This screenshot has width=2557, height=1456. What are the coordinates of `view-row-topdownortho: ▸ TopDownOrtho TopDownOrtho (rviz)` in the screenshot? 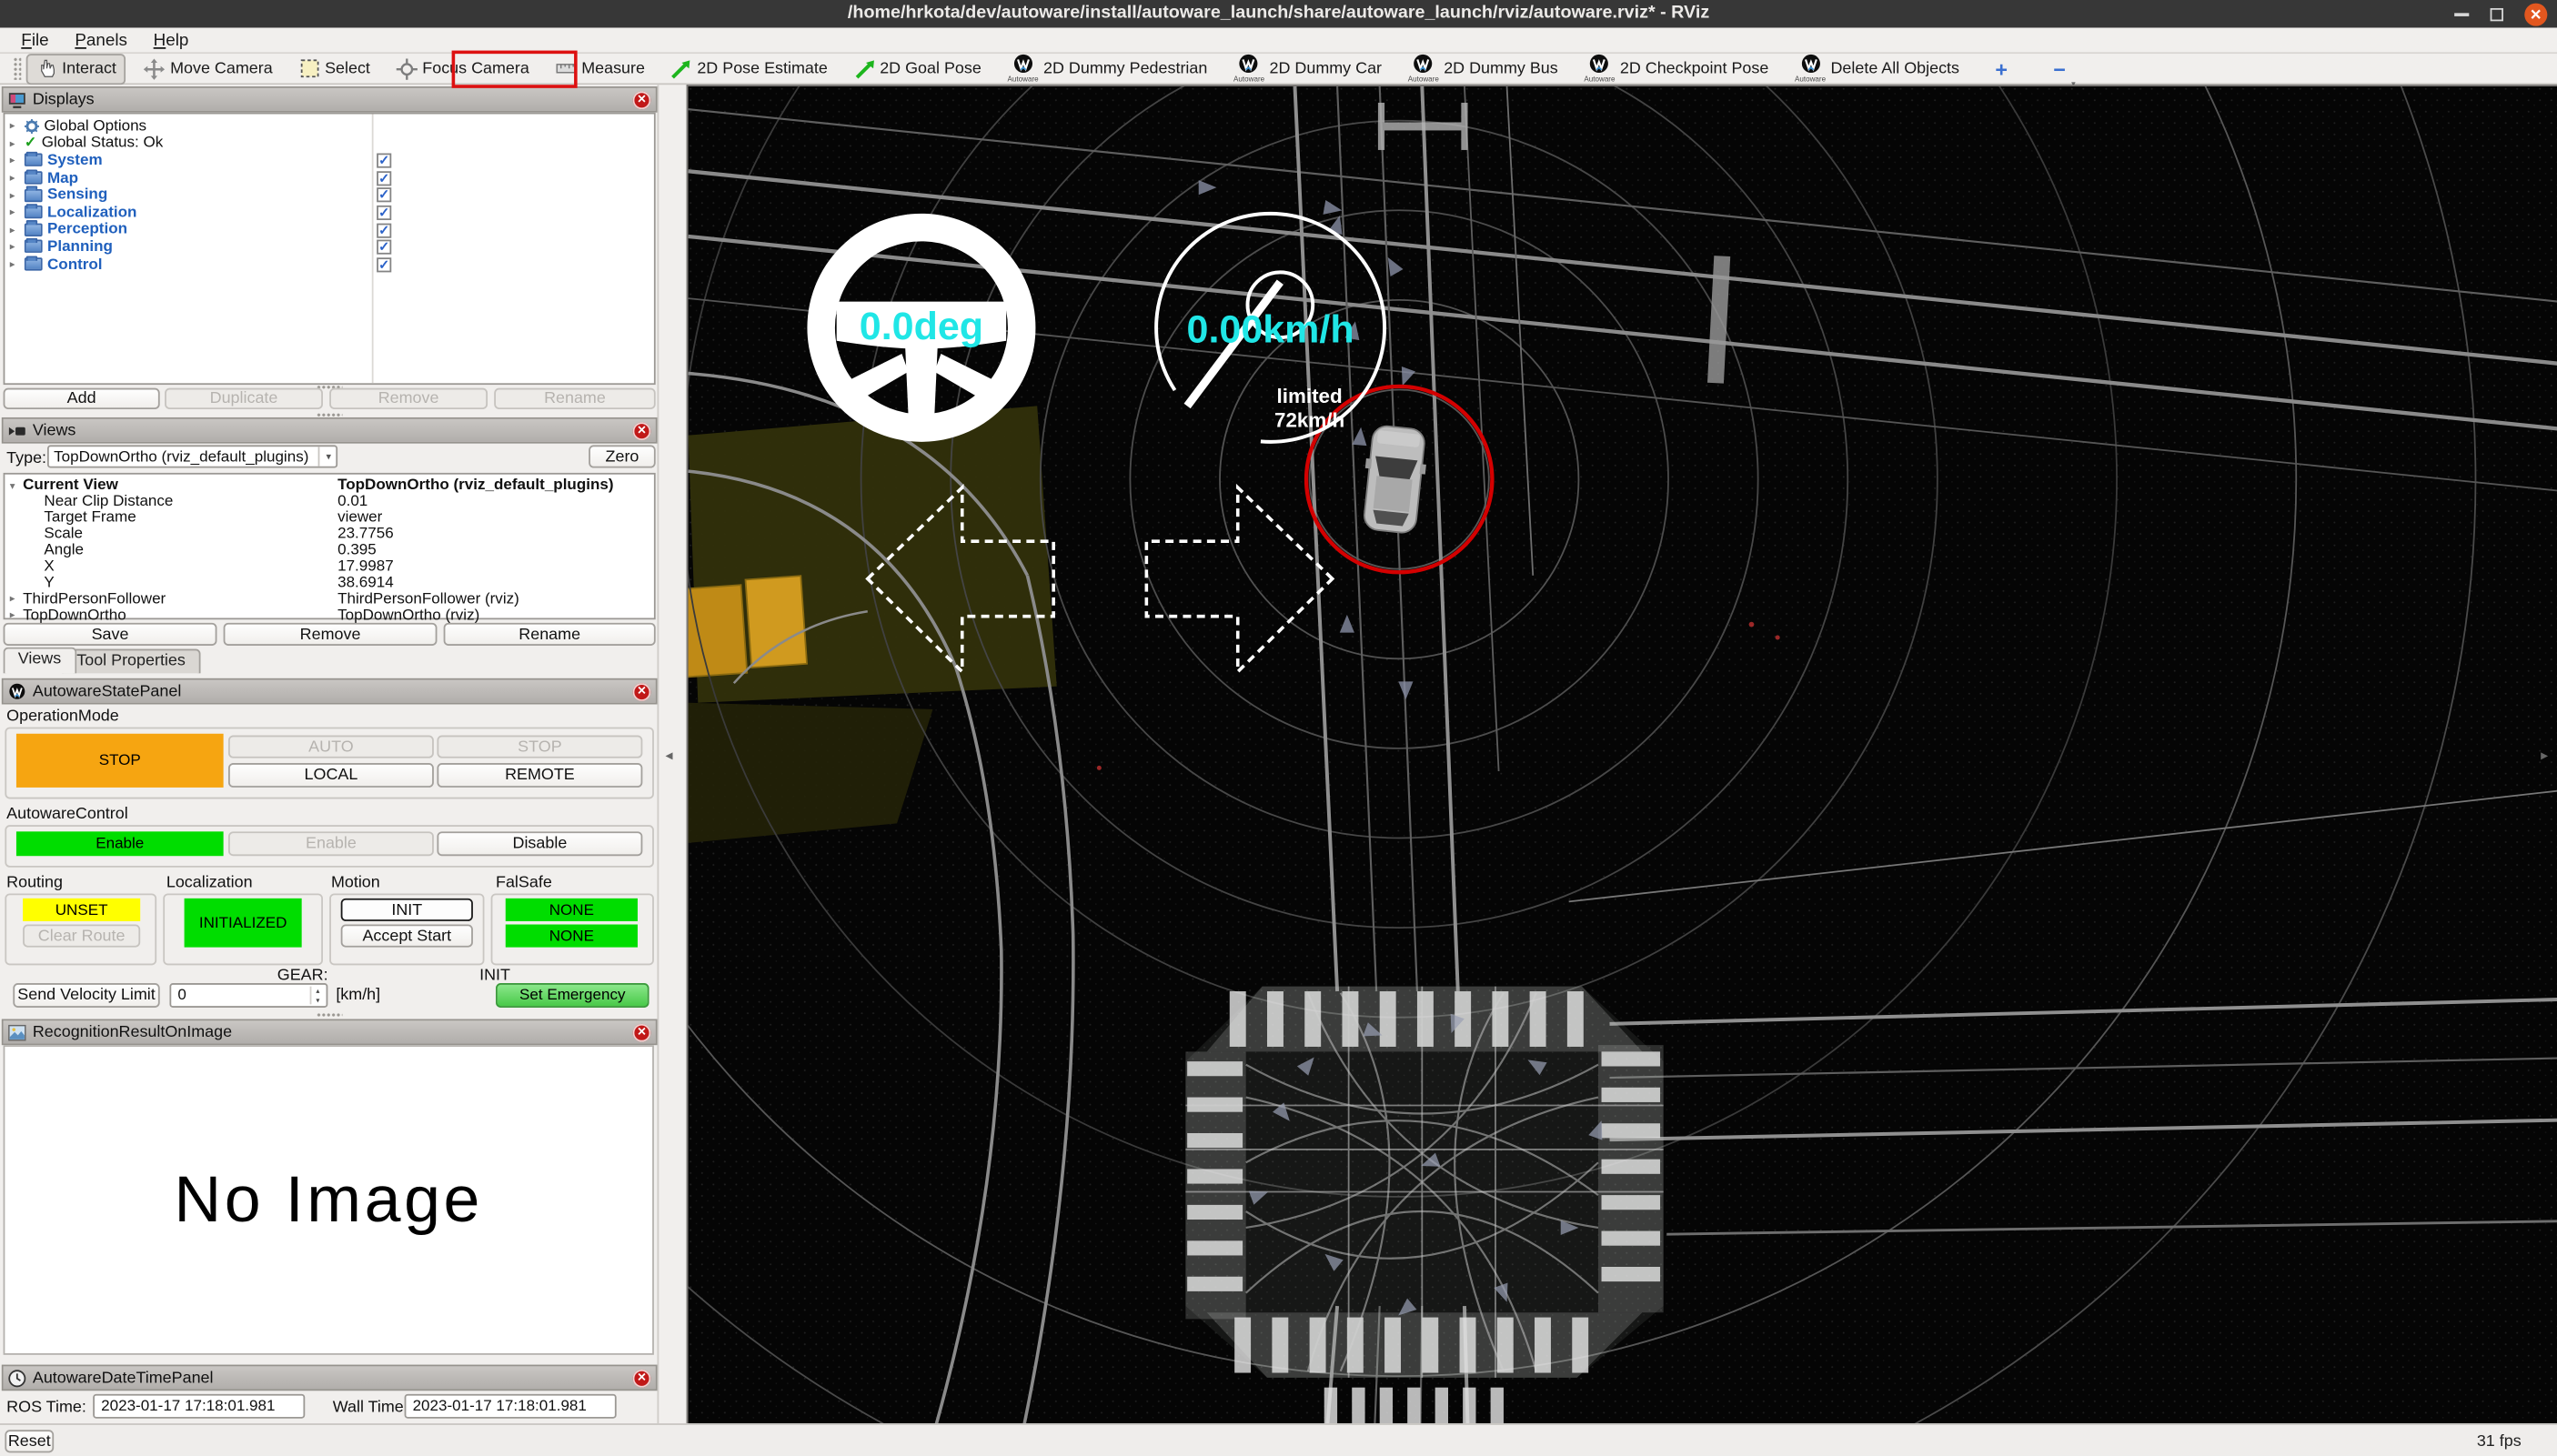 It's located at (329, 615).